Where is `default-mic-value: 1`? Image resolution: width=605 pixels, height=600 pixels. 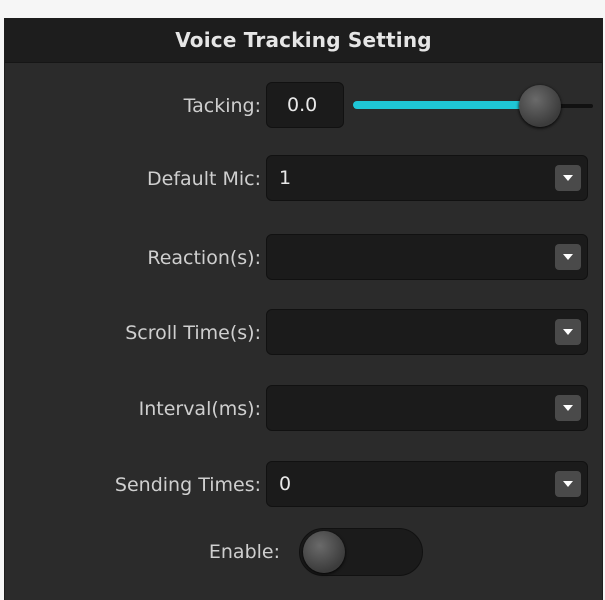
default-mic-value: 1 is located at coordinates (285, 178).